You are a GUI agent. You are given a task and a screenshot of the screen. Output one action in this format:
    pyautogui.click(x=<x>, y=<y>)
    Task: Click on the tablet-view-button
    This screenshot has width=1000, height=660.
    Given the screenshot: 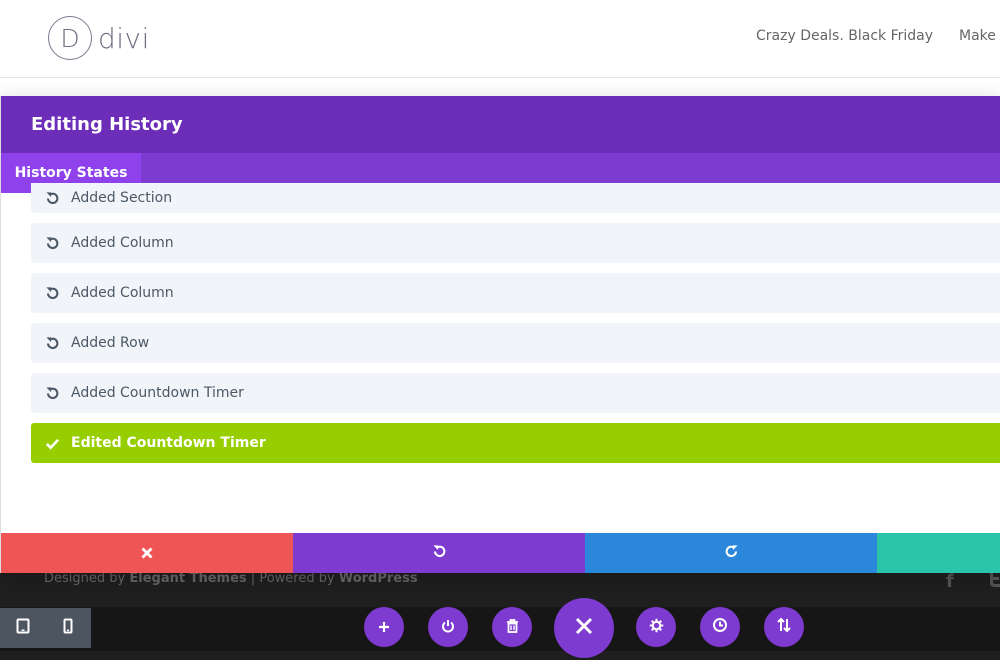 What is the action you would take?
    pyautogui.click(x=22, y=628)
    